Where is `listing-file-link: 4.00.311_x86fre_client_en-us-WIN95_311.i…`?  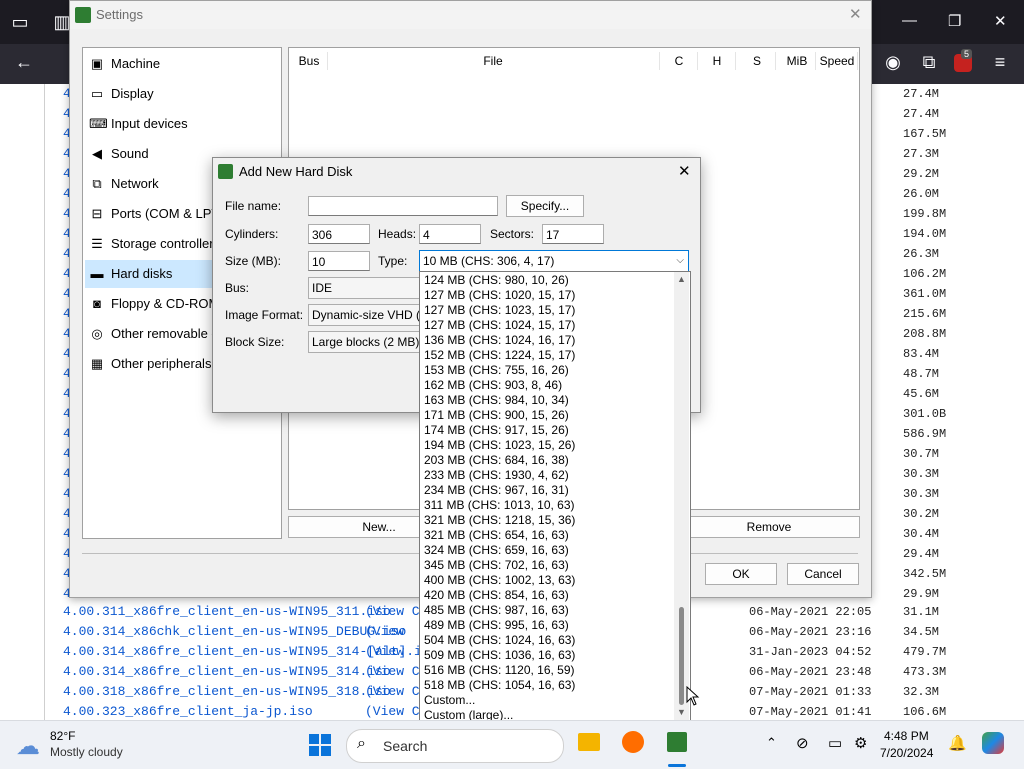
listing-file-link: 4.00.311_x86fre_client_en-us-WIN95_311.i… is located at coordinates (227, 612).